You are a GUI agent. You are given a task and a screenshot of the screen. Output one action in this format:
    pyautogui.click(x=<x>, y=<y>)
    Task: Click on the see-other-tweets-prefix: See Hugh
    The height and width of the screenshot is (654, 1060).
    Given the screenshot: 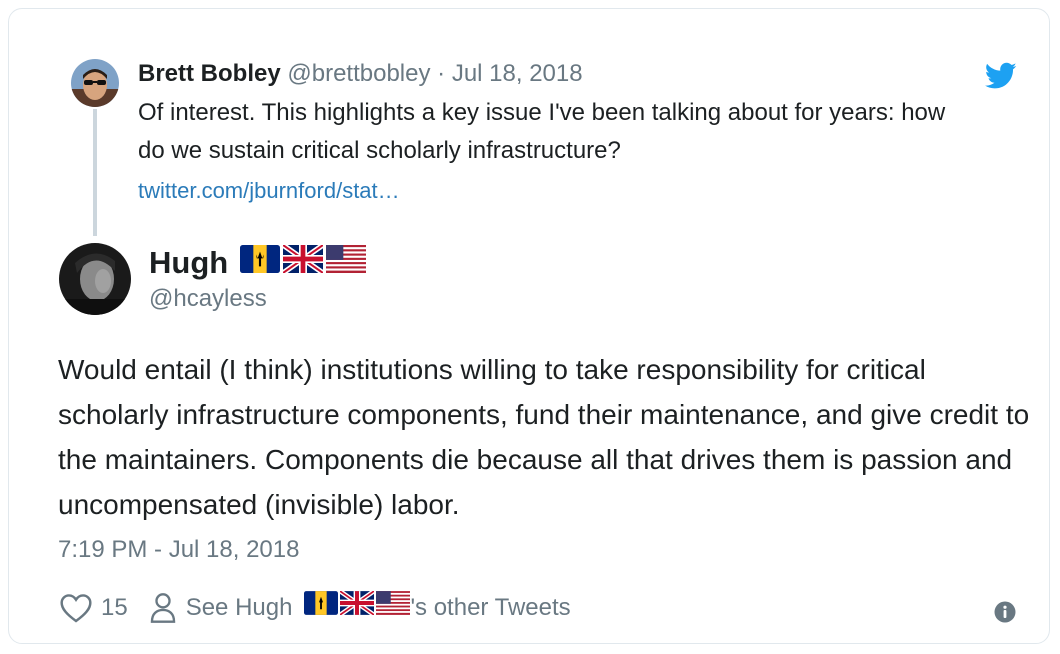 What is the action you would take?
    pyautogui.click(x=239, y=607)
    